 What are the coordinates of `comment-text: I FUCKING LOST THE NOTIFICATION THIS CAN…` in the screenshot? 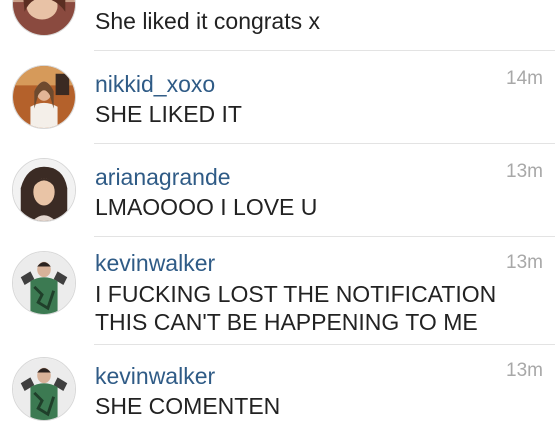 It's located at (296, 308).